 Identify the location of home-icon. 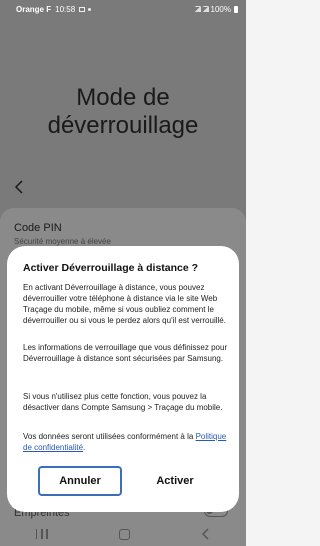
(125, 534).